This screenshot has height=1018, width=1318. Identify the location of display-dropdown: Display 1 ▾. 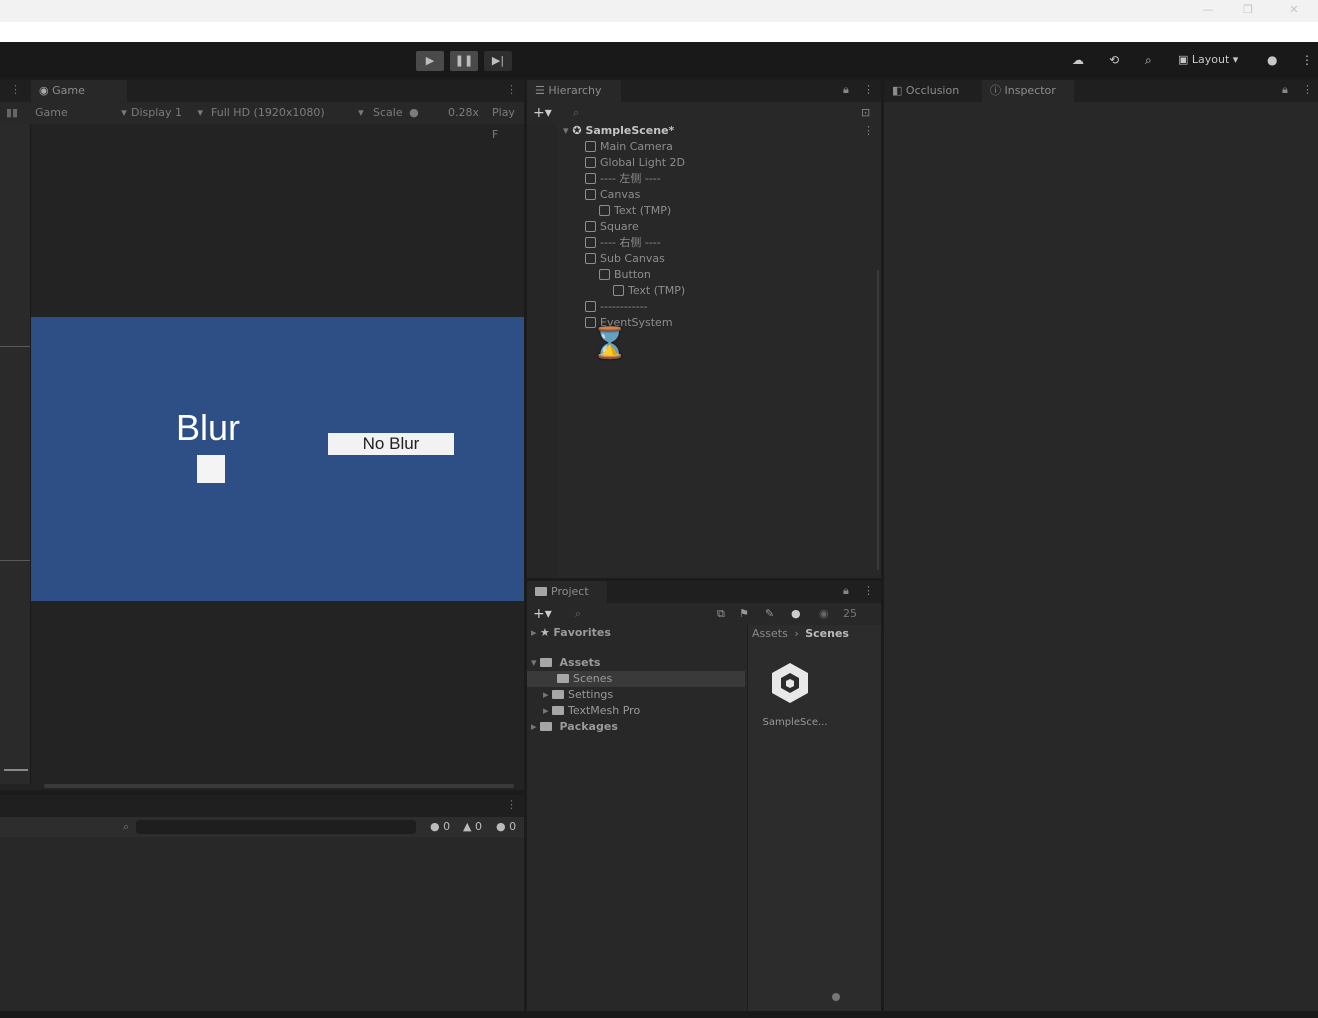
(167, 113).